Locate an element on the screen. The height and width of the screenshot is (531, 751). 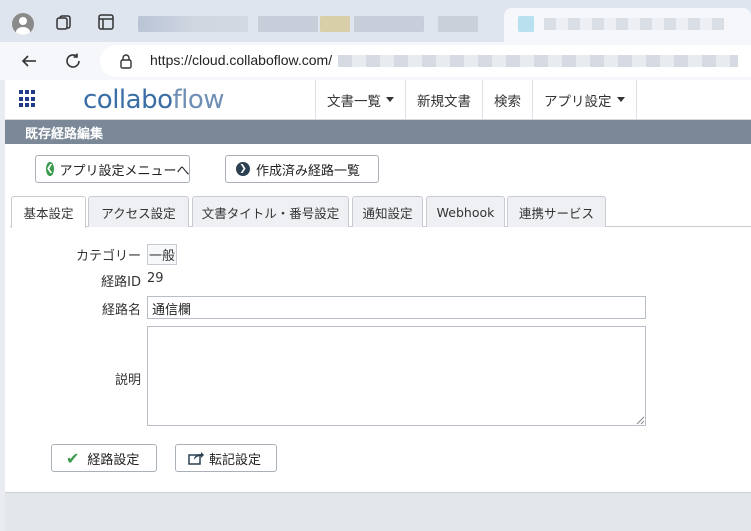
app-header: collaboflow 文書一覧 新規文書 検索 アプリ設定 is located at coordinates (378, 100).